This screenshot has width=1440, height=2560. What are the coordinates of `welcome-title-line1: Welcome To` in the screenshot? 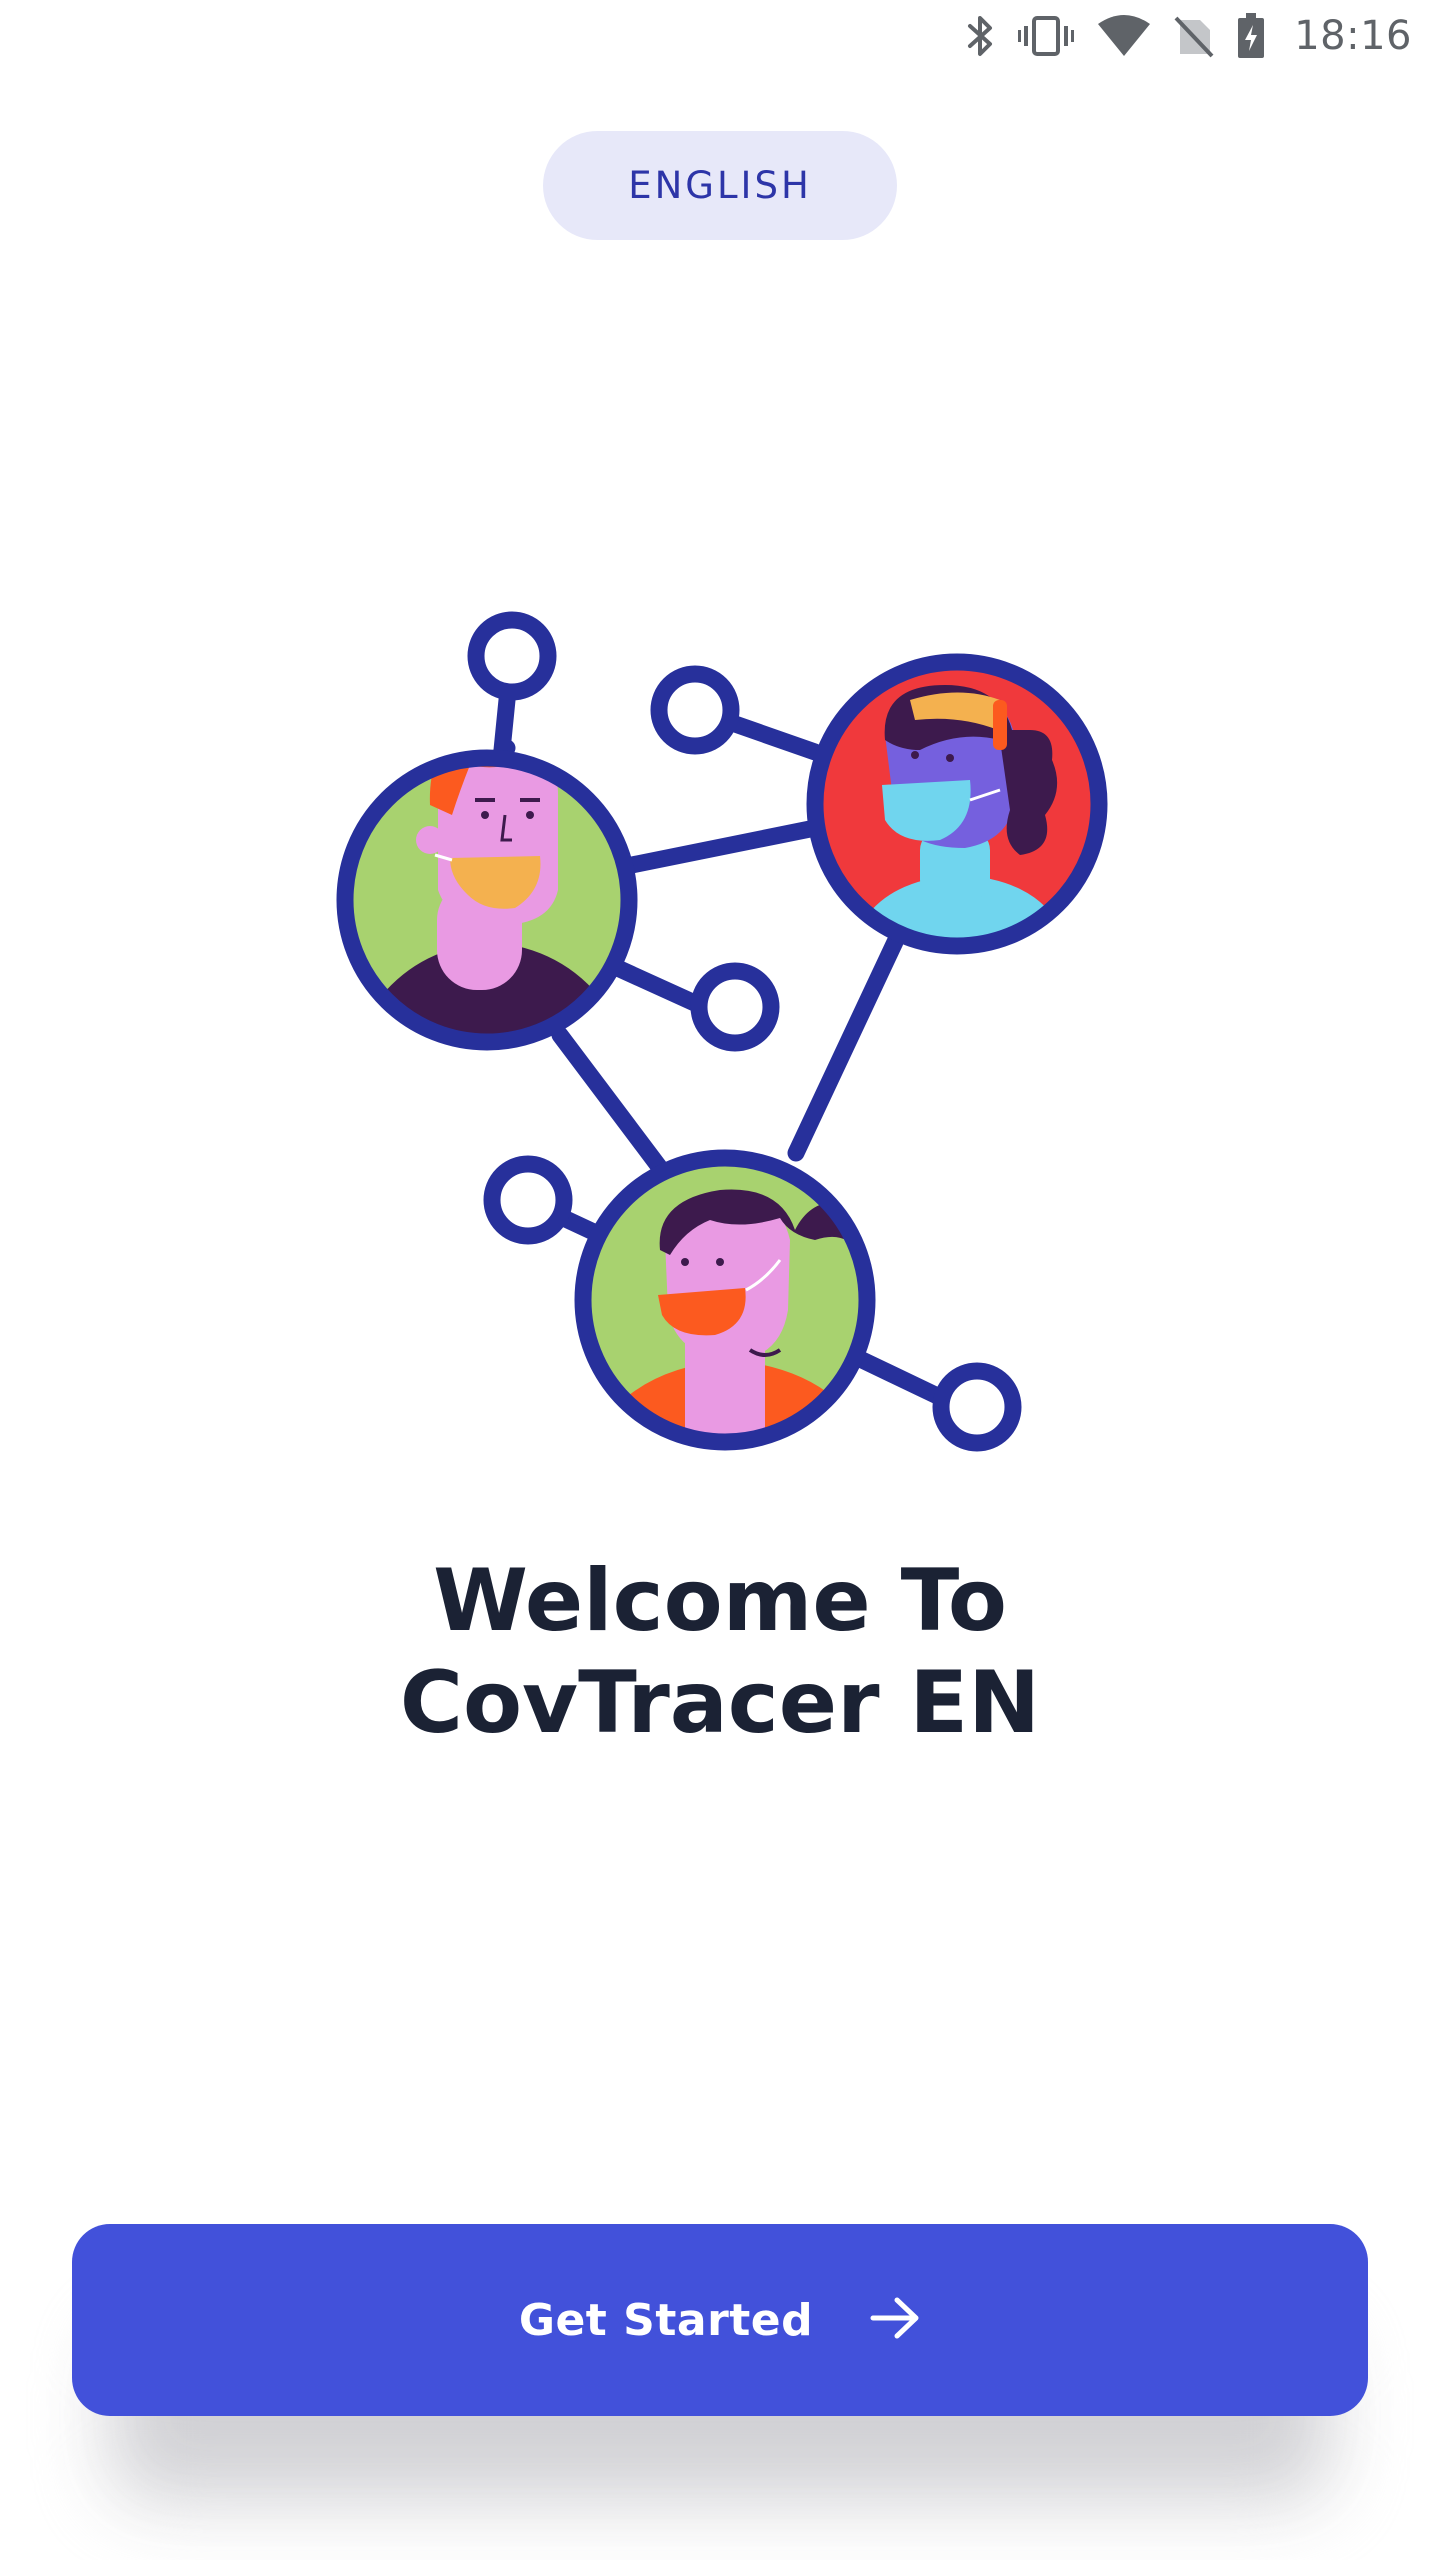 It's located at (720, 1601).